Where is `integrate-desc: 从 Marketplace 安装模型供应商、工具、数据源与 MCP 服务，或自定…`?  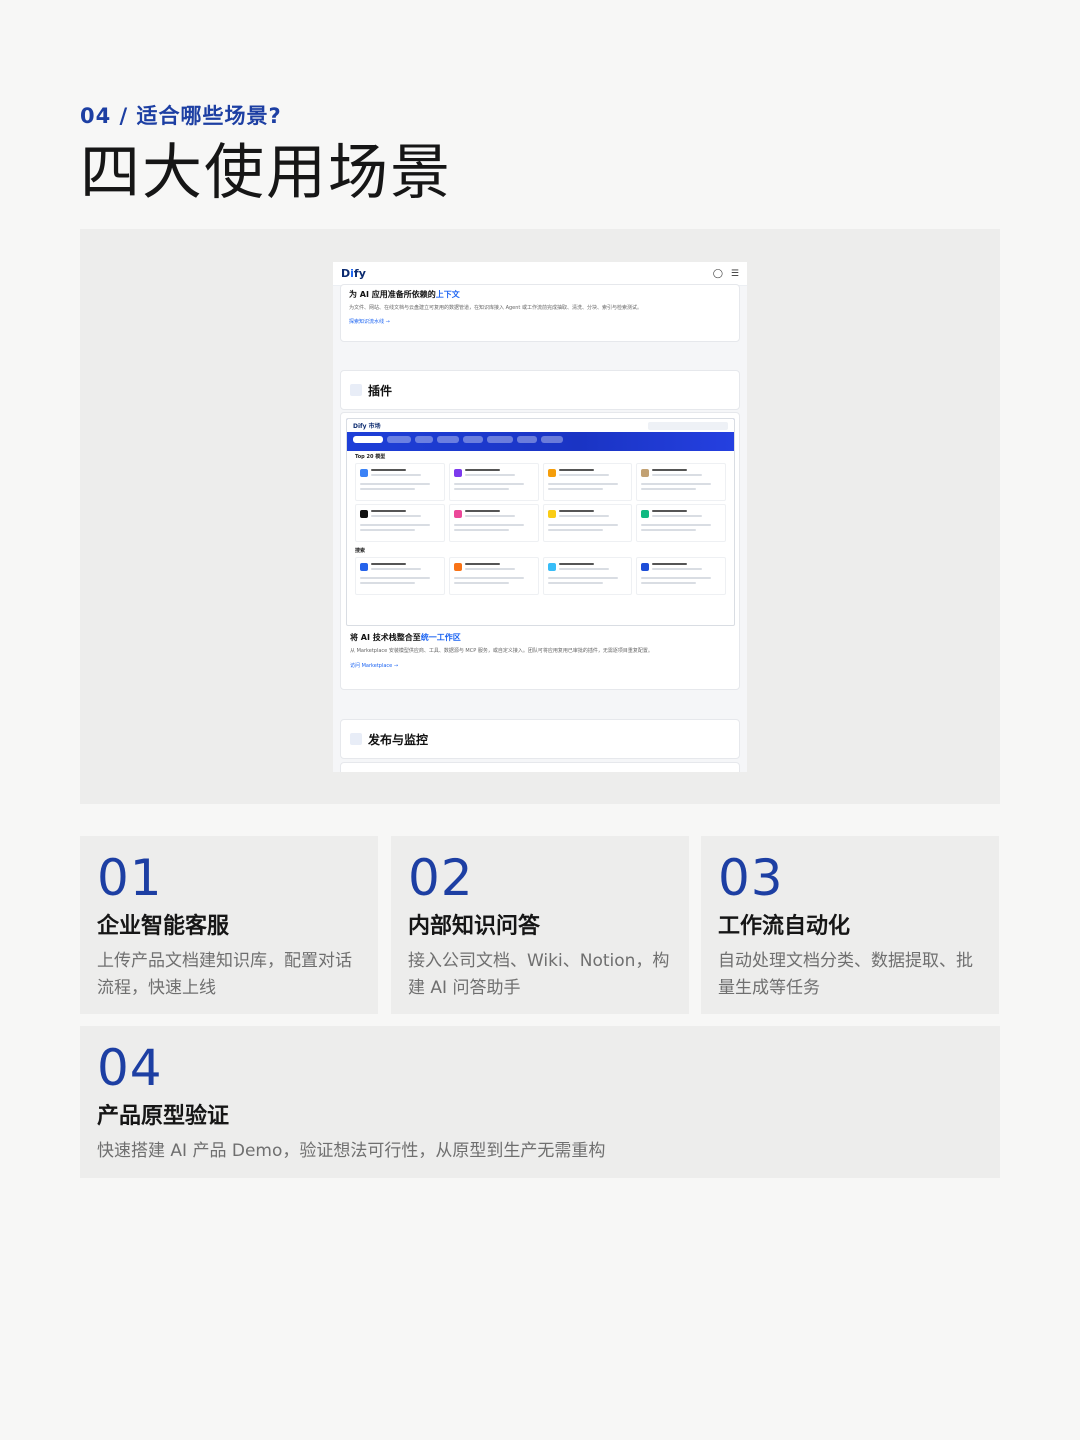
integrate-desc: 从 Marketplace 安装模型供应商、工具、数据源与 MCP 服务，或自定… is located at coordinates (501, 651).